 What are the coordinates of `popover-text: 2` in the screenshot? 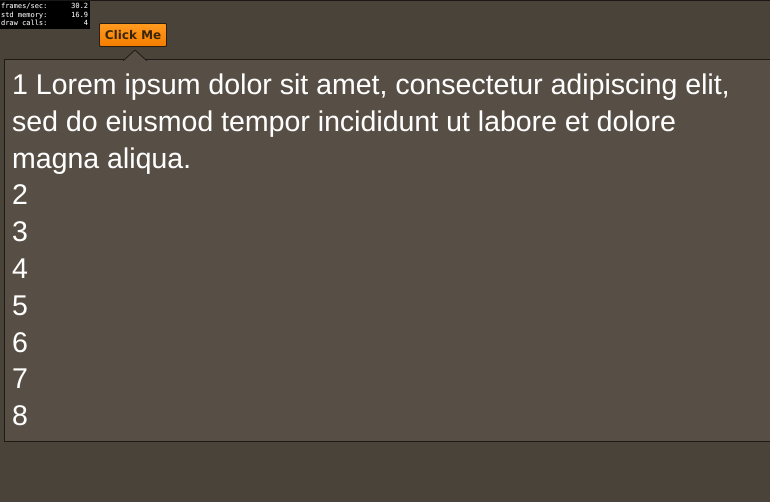 It's located at (20, 196).